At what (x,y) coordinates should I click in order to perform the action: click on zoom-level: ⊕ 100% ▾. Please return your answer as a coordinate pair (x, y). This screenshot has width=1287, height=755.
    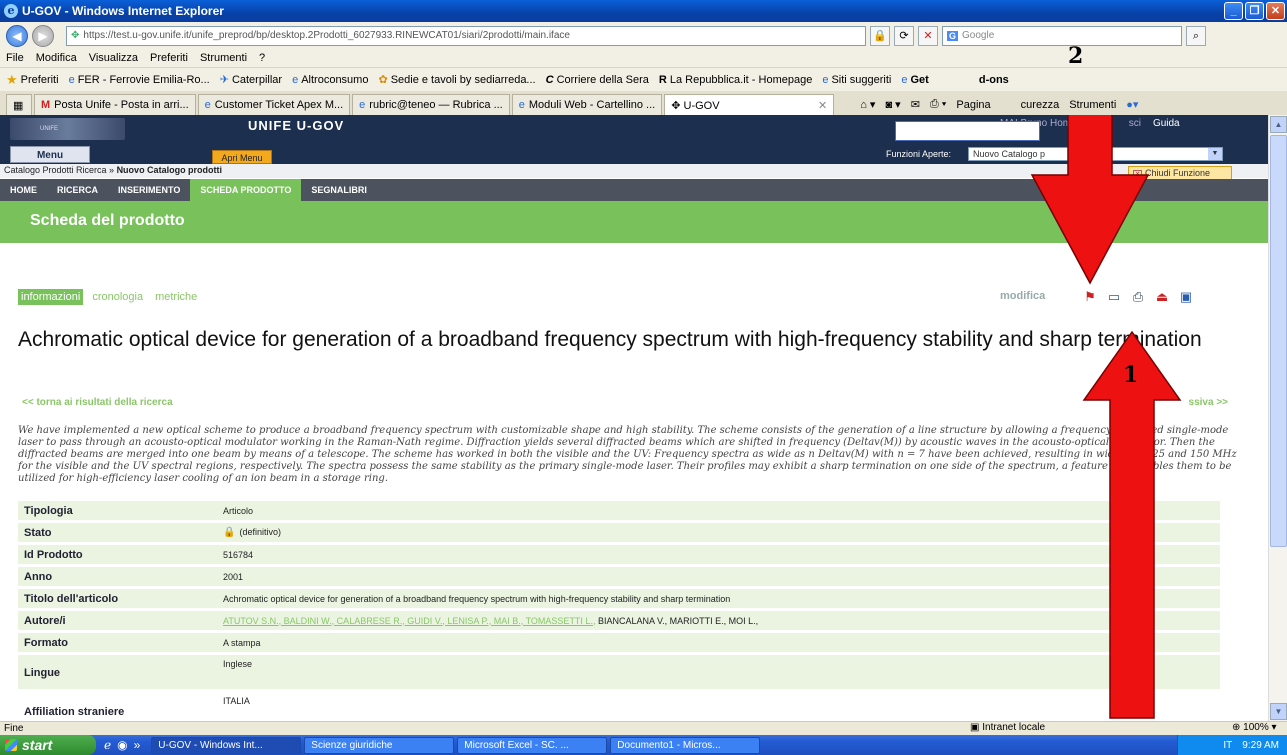
    Looking at the image, I should click on (1254, 727).